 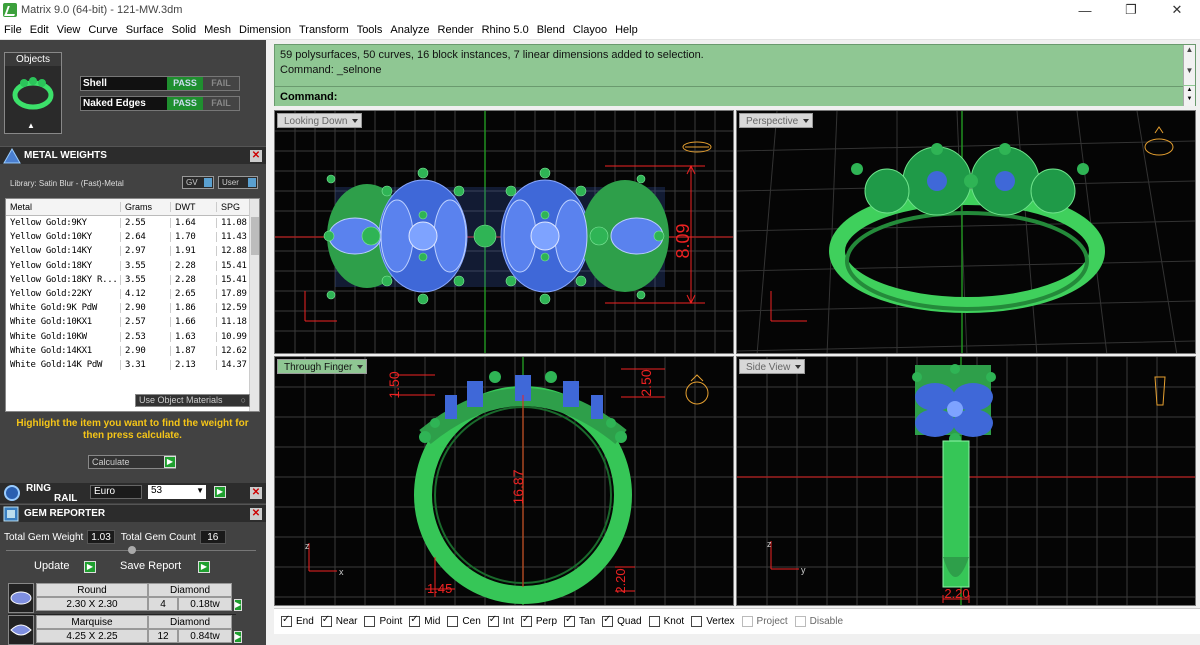 I want to click on osnap-mid: Mid, so click(x=424, y=620).